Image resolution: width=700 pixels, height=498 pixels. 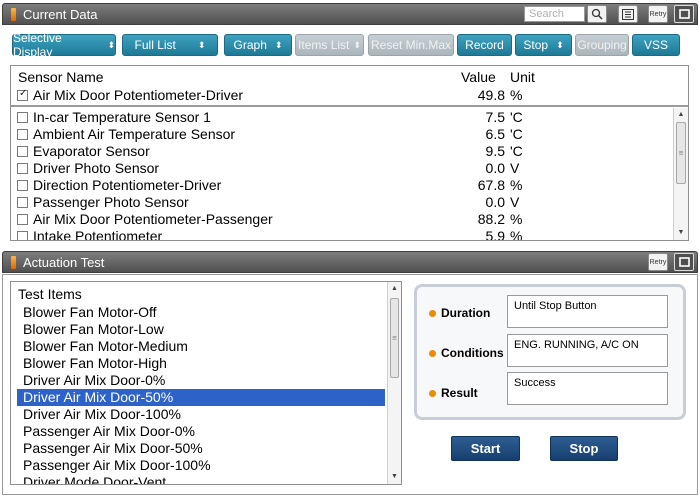 What do you see at coordinates (201, 346) in the screenshot?
I see `list-item: Blower Fan Motor-Medium` at bounding box center [201, 346].